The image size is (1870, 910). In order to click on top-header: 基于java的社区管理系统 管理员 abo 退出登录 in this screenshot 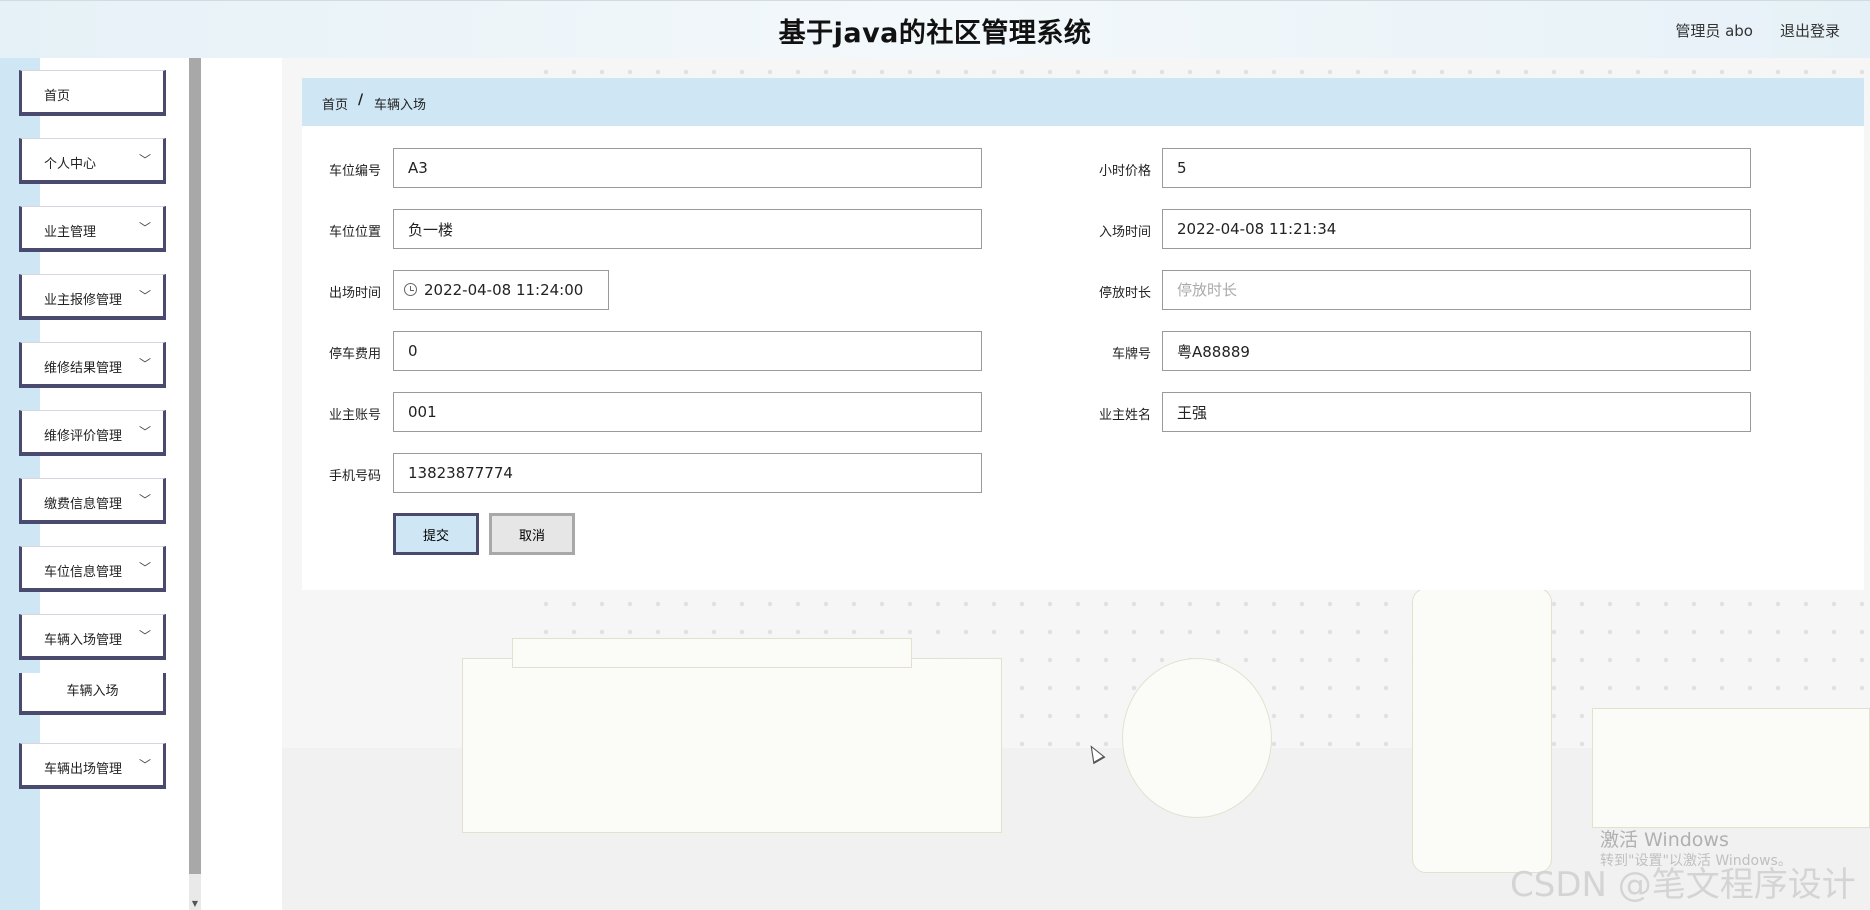, I will do `click(935, 29)`.